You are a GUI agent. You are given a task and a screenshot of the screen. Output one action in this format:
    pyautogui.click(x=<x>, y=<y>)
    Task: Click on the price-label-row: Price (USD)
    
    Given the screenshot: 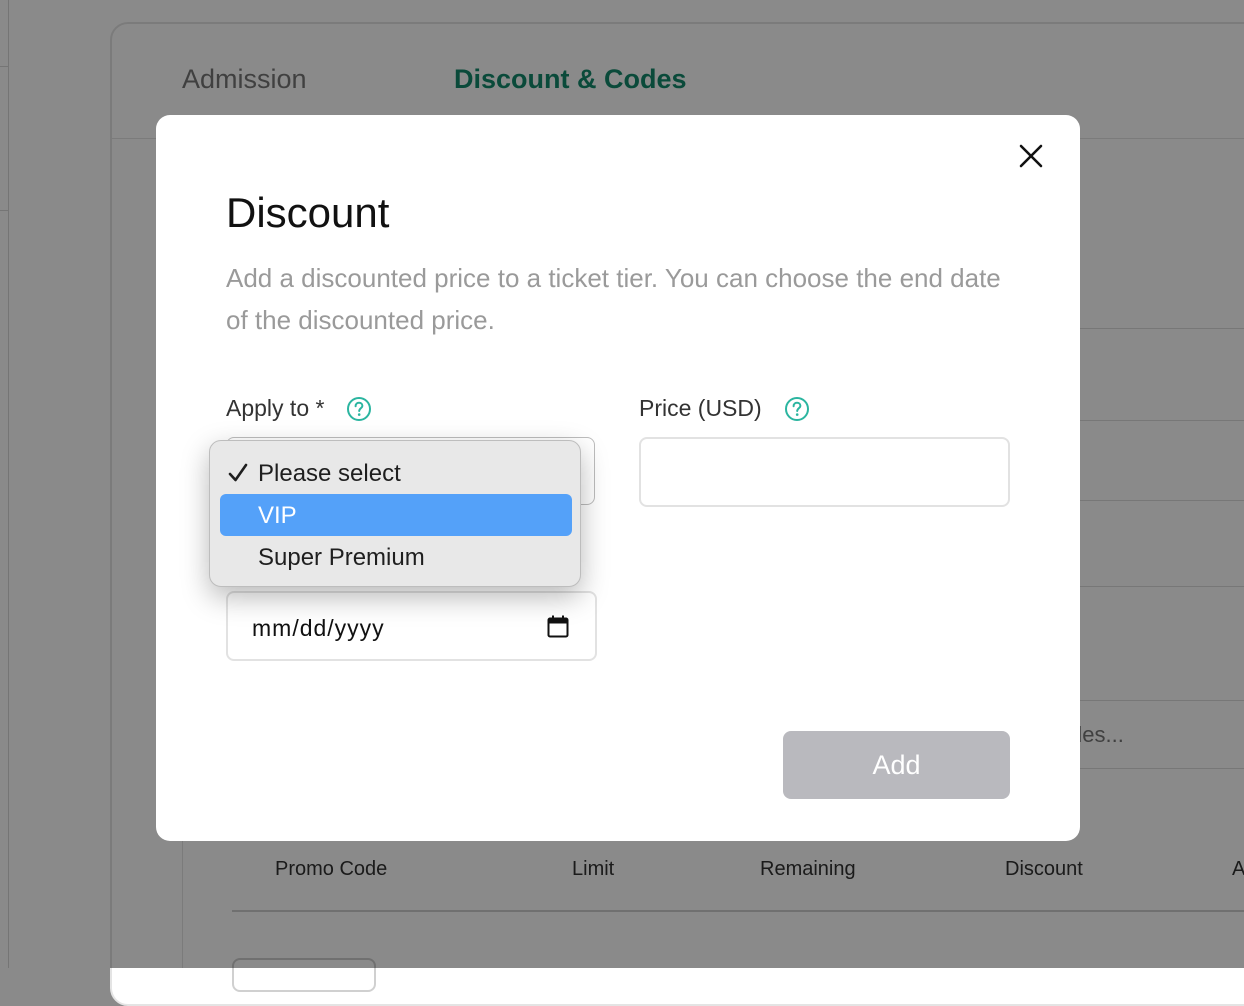 What is the action you would take?
    pyautogui.click(x=724, y=408)
    